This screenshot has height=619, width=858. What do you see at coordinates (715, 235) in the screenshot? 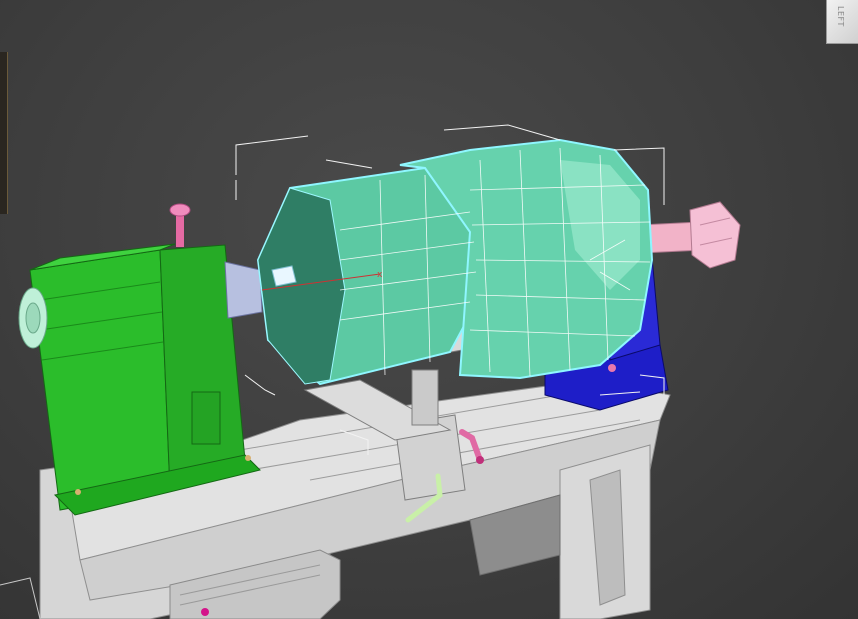
I see `tailstock-handwheel` at bounding box center [715, 235].